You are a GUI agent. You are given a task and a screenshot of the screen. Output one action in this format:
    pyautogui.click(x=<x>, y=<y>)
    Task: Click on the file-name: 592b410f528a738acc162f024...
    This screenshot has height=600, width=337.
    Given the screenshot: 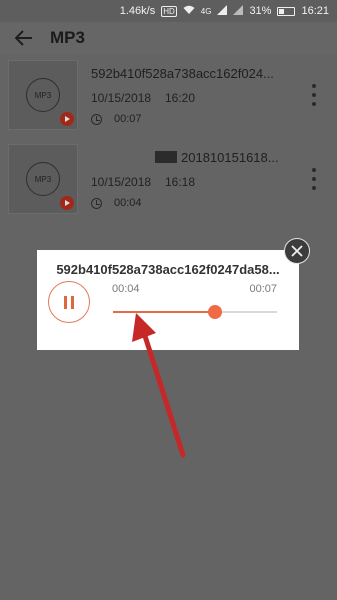 What is the action you would take?
    pyautogui.click(x=182, y=73)
    